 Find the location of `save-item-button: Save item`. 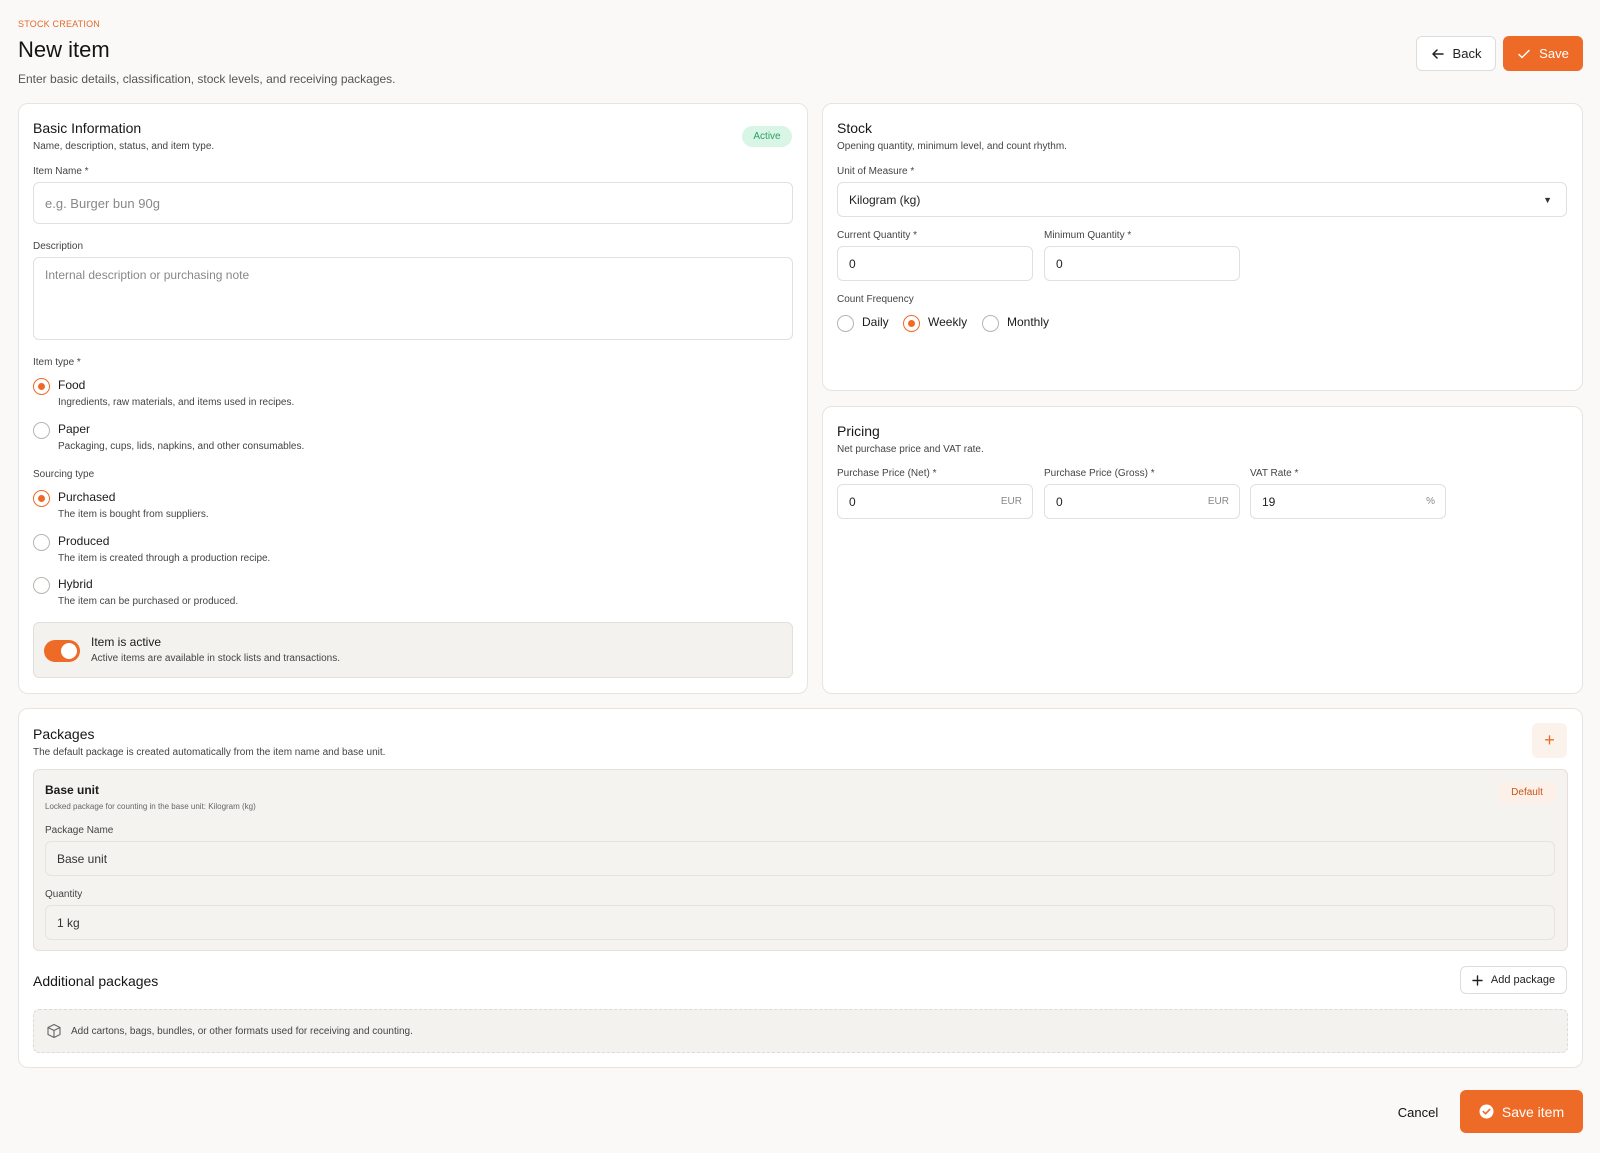

save-item-button: Save item is located at coordinates (1521, 1111).